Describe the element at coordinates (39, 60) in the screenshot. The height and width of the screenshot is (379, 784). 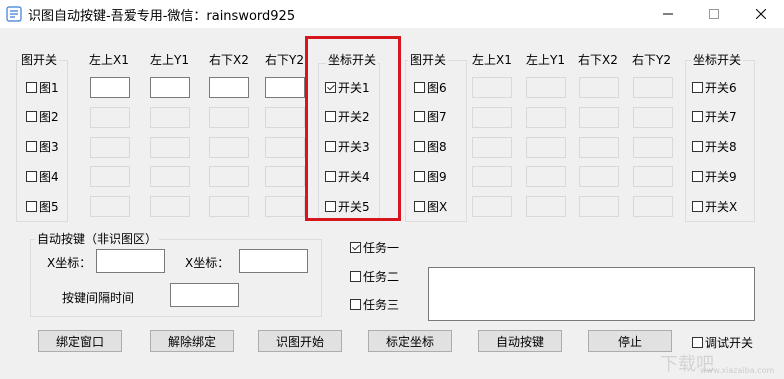
I see `left-pic-switch-title: 图开关` at that location.